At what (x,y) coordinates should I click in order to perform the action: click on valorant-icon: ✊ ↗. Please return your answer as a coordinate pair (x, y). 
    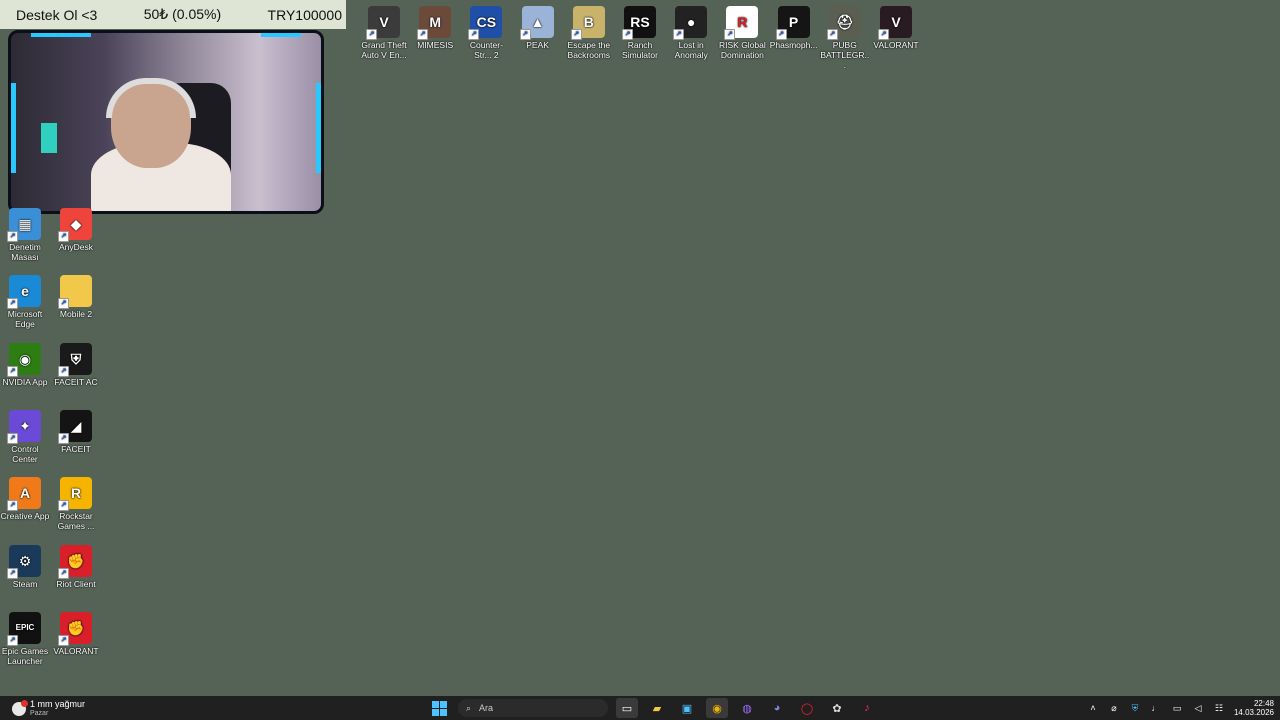
    Looking at the image, I should click on (75, 628).